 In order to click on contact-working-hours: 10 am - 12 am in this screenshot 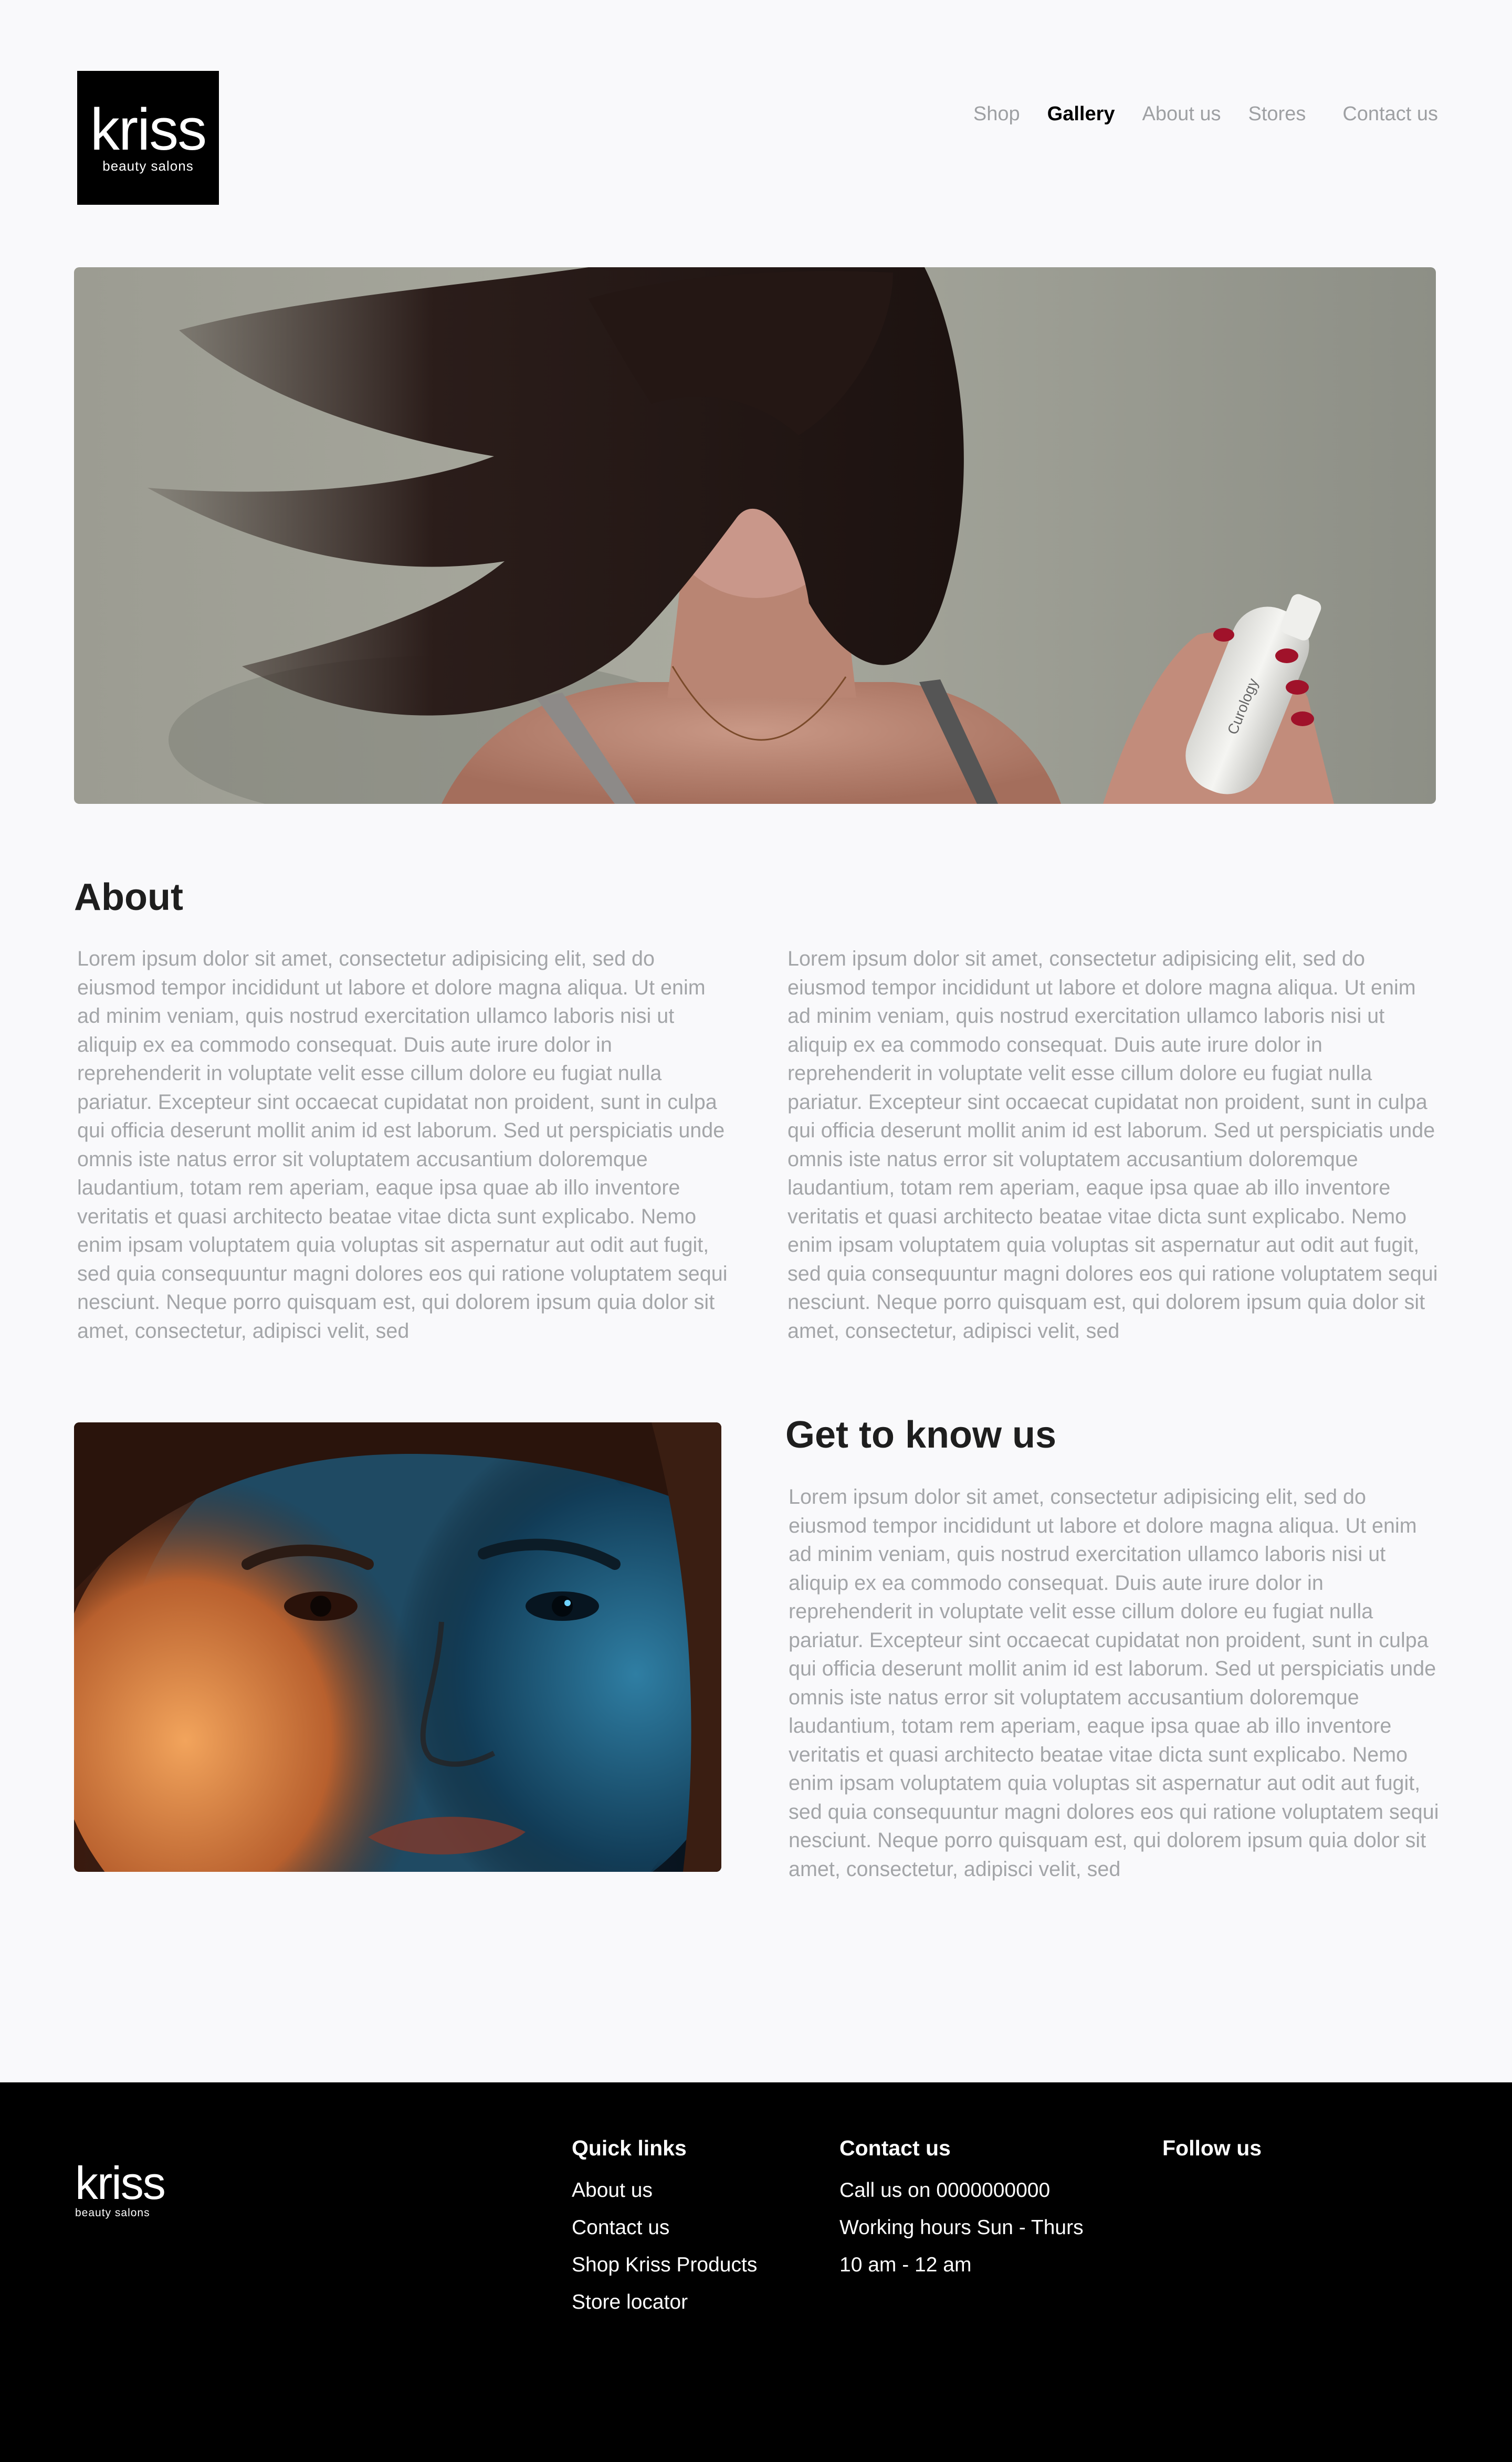, I will do `click(905, 2265)`.